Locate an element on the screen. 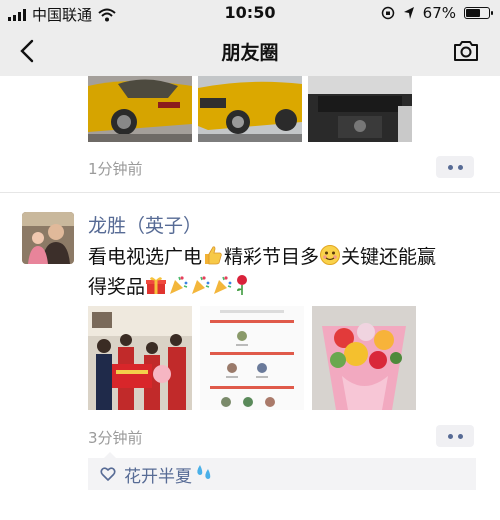  status-bar: 中国联通 10:50 67% is located at coordinates (250, 13).